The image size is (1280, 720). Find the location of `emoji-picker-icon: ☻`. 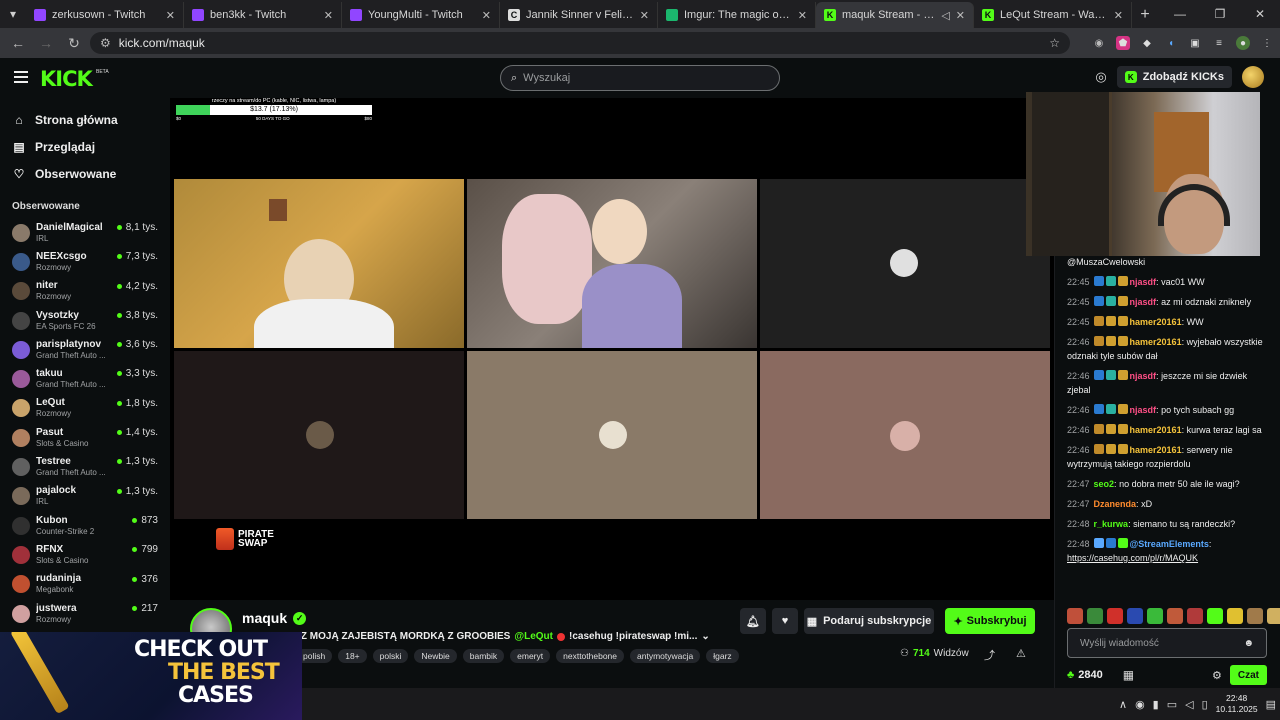

emoji-picker-icon: ☻ is located at coordinates (1248, 643).